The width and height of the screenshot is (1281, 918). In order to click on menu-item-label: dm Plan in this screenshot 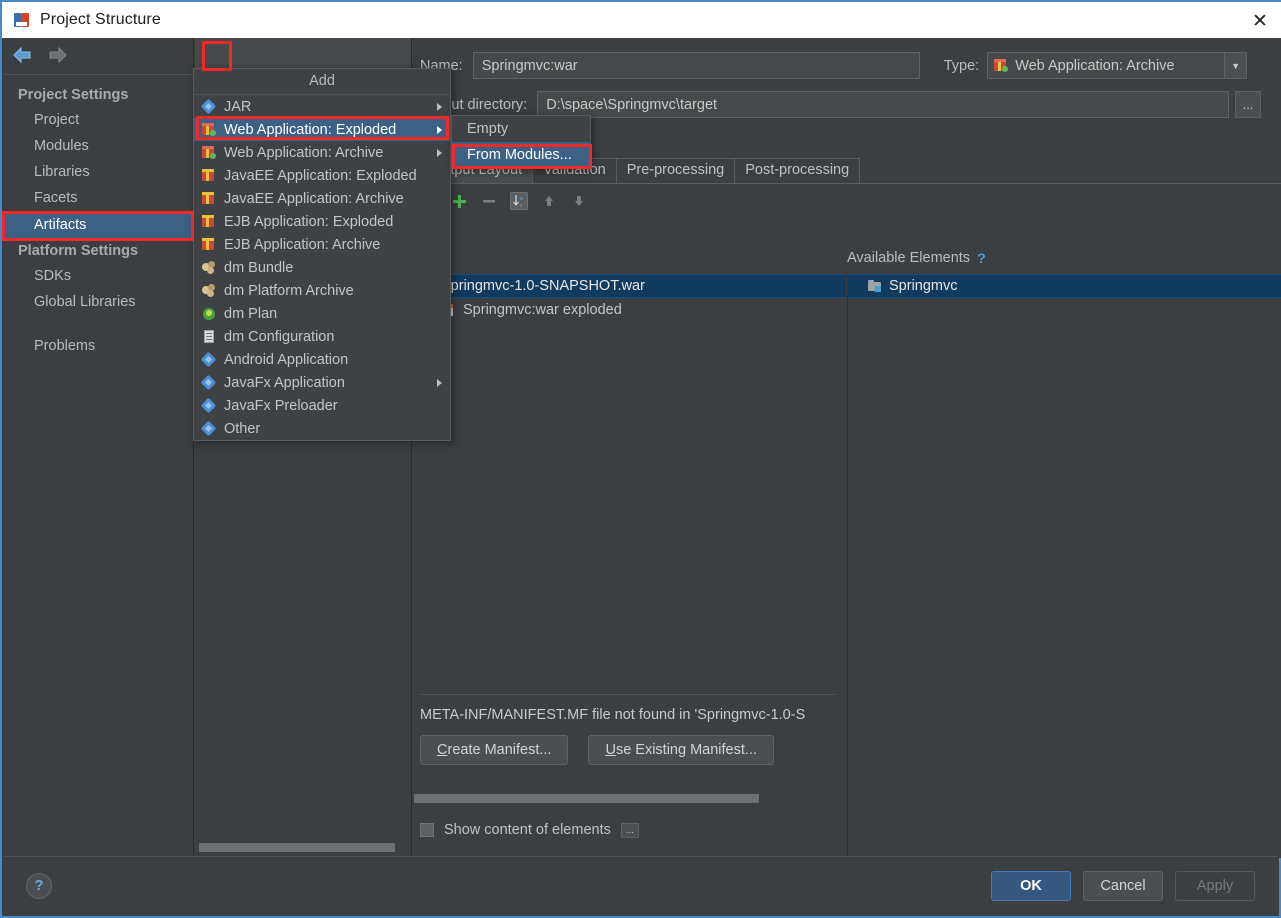, I will do `click(251, 313)`.